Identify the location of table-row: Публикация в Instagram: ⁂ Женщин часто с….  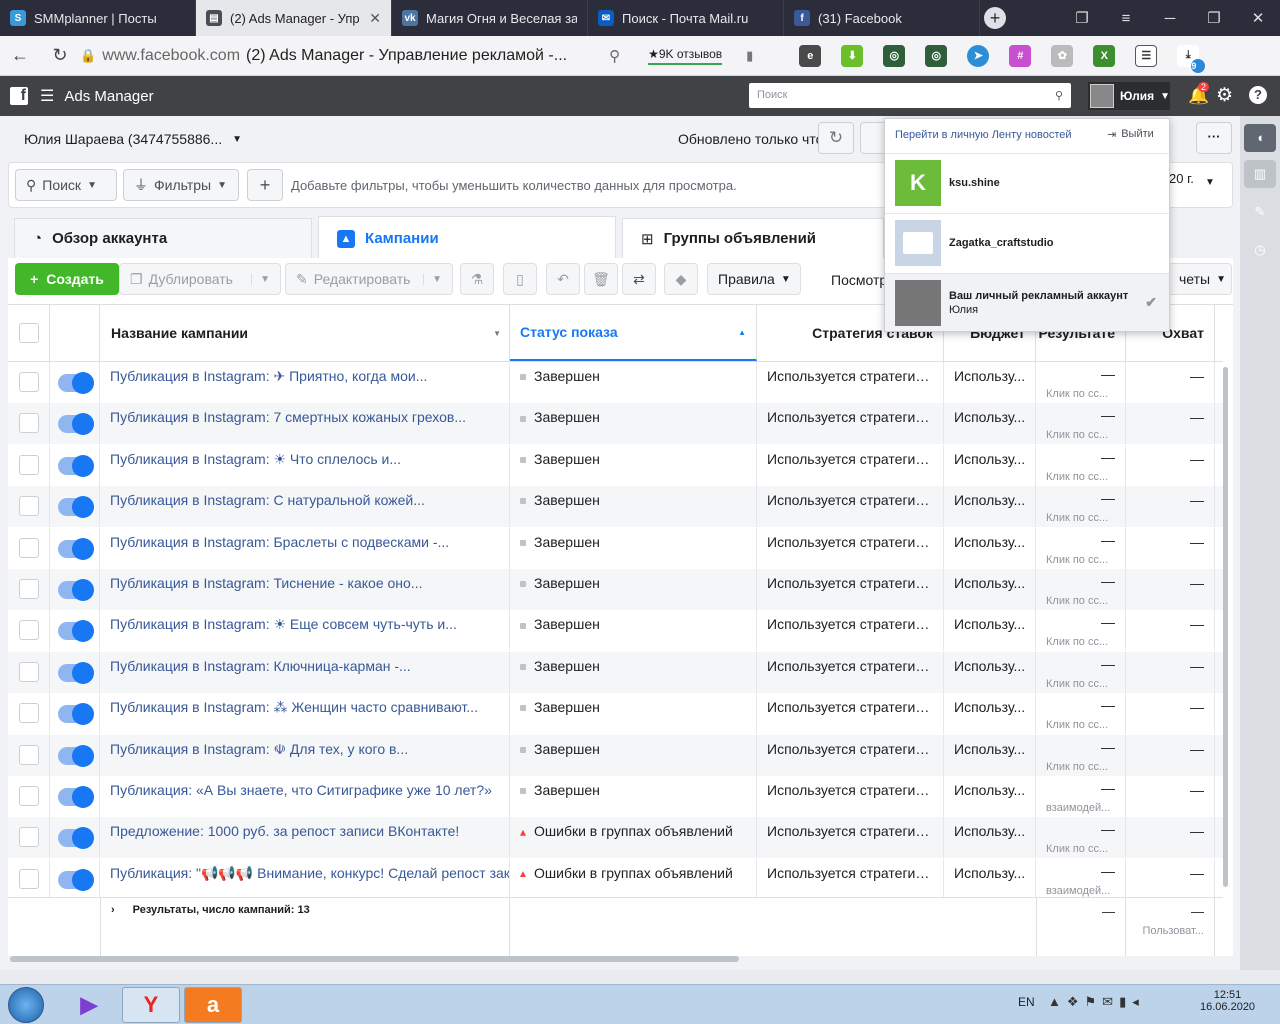
(615, 714).